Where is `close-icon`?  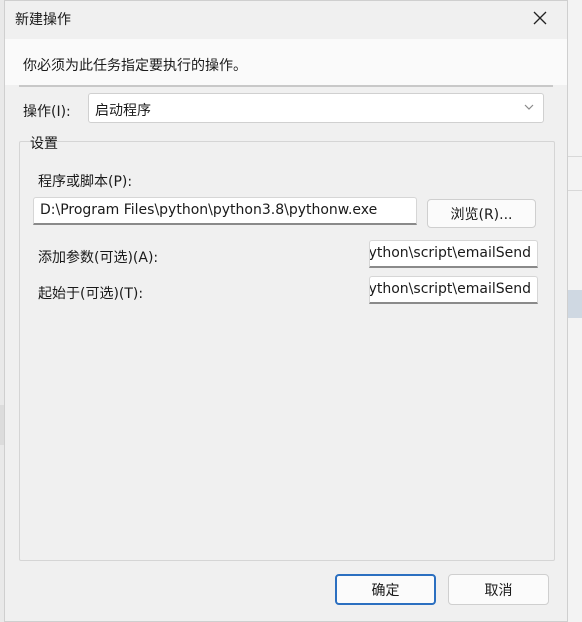 close-icon is located at coordinates (540, 18).